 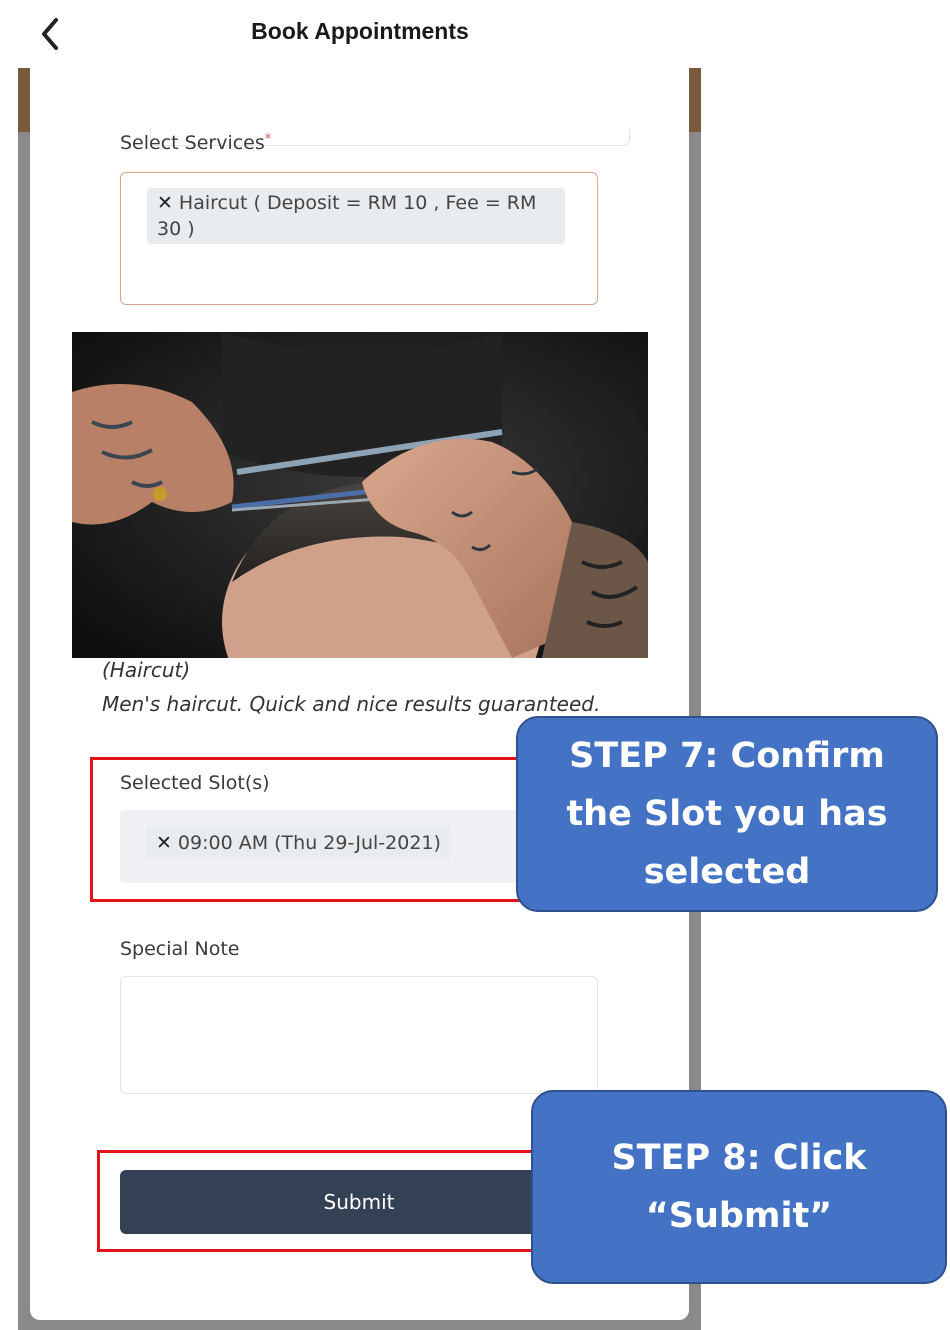 I want to click on service-photo, so click(x=360, y=495).